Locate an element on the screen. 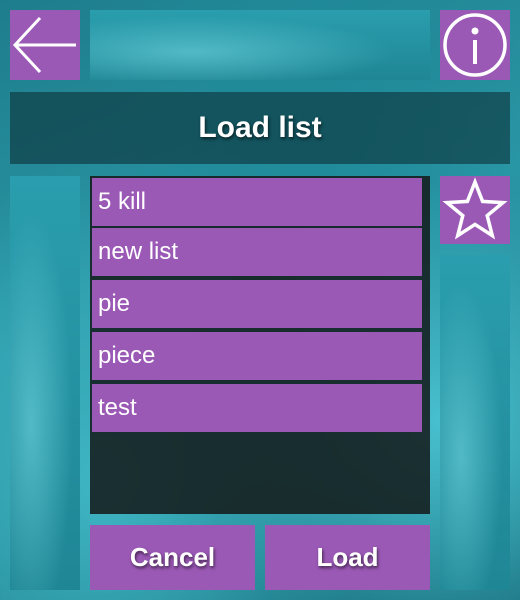 This screenshot has width=520, height=600. arrow-left-icon is located at coordinates (44, 45).